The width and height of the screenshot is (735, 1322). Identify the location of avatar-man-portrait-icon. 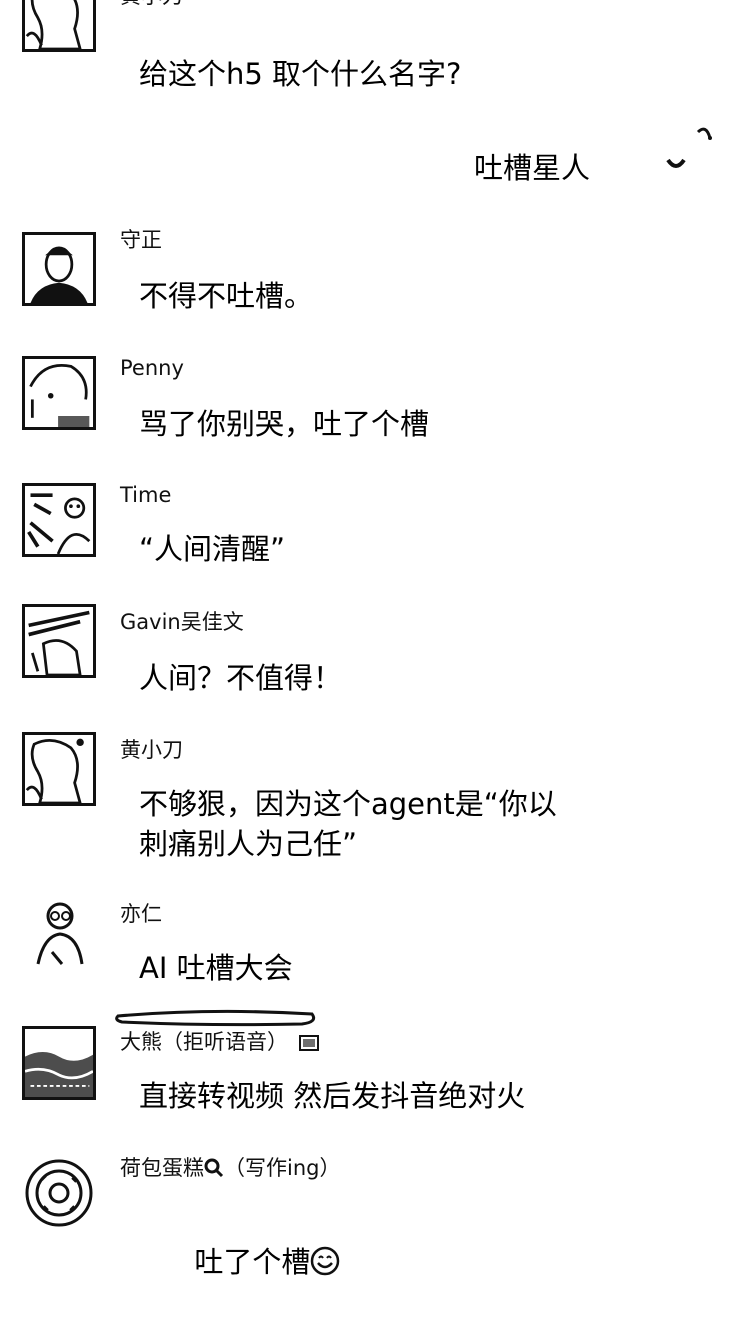
(59, 274).